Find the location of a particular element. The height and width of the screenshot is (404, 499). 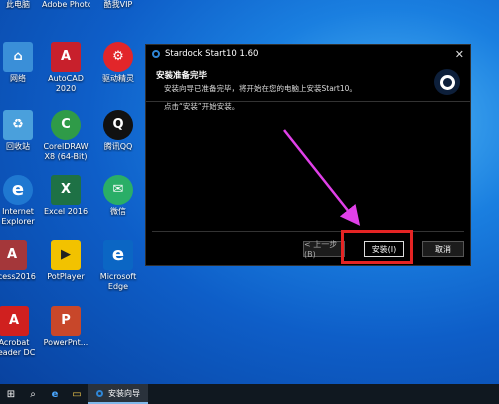

file-explorer-icon: ▭ is located at coordinates (77, 394).